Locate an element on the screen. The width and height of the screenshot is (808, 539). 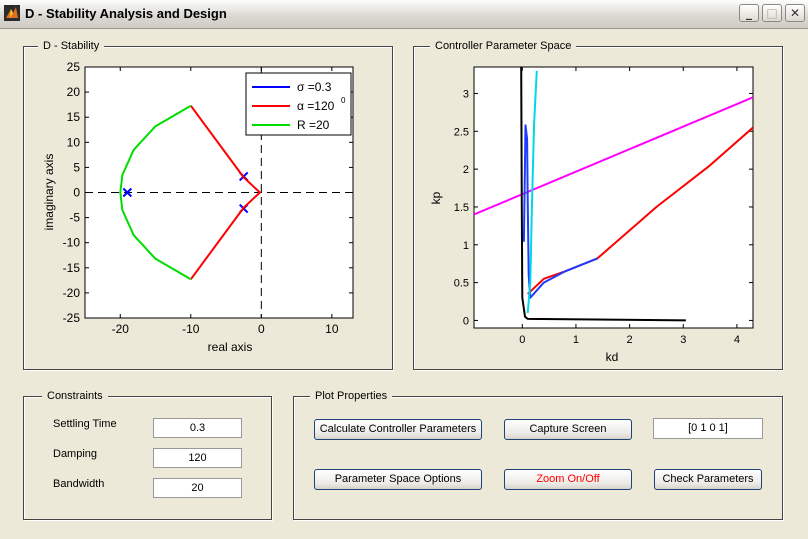
constraints-panel-title: Constraints is located at coordinates (75, 396).